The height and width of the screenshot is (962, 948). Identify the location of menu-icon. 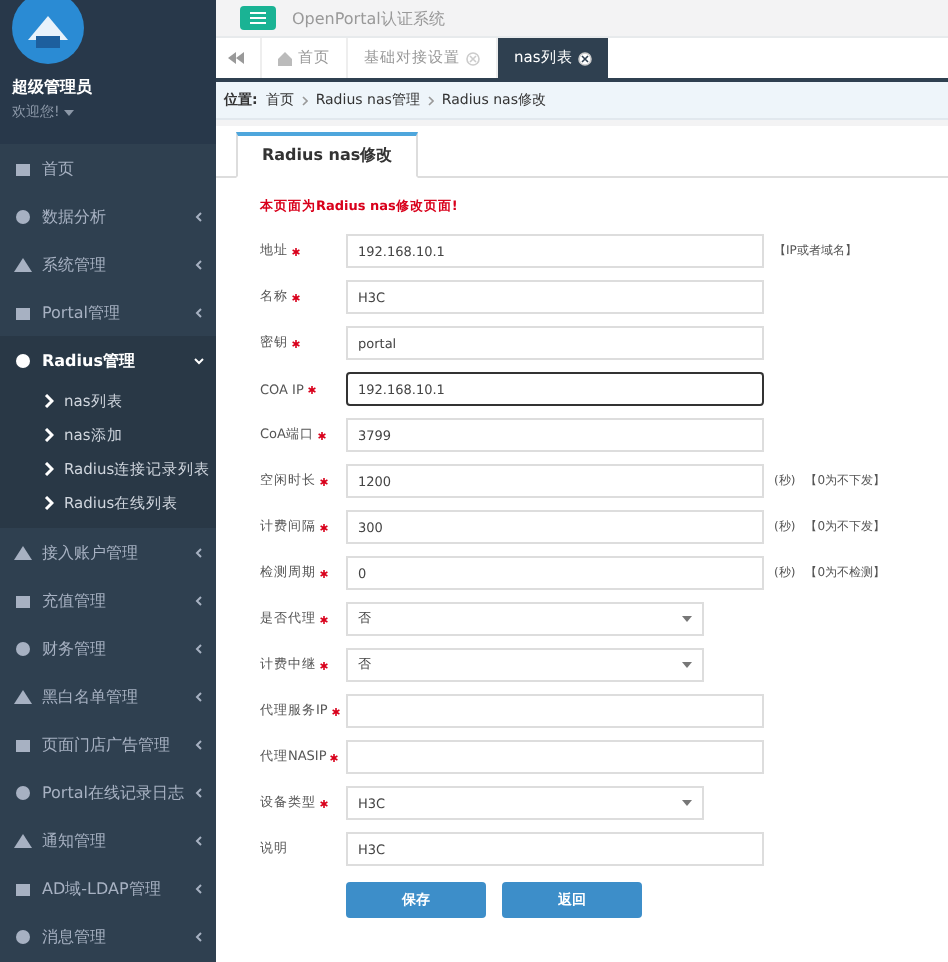
(258, 18).